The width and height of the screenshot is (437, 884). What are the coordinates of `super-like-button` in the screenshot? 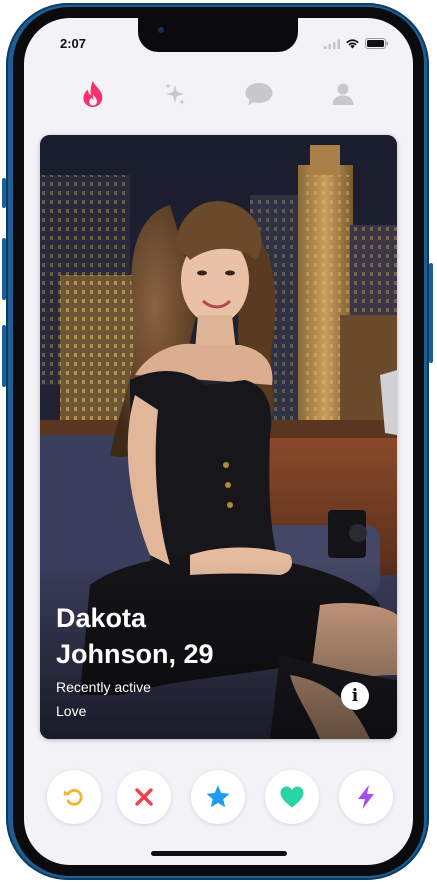 It's located at (218, 797).